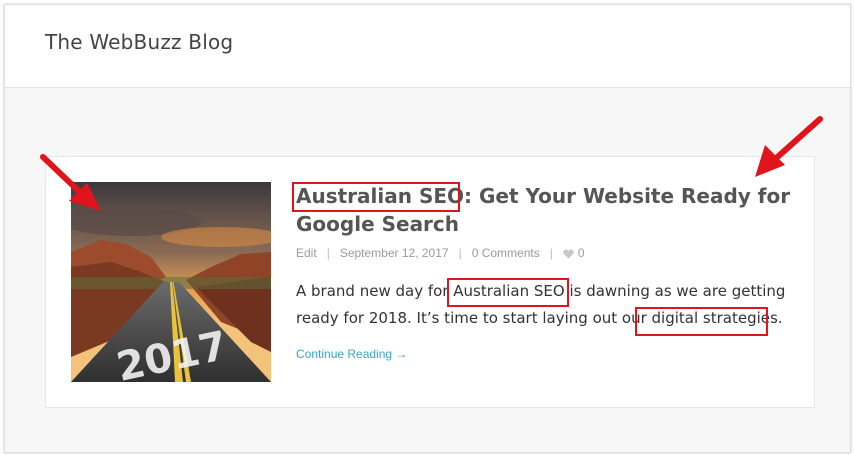 Image resolution: width=854 pixels, height=455 pixels. I want to click on post-thumbnail: 2017, so click(171, 282).